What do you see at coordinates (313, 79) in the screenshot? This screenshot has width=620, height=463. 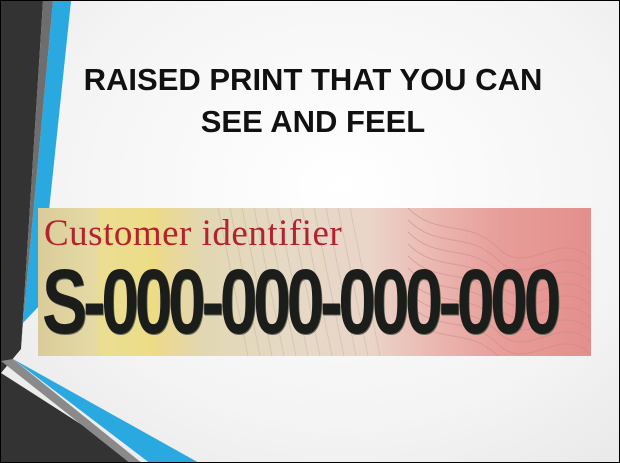 I see `slide-title-line-1: RAISED PRINT THAT YOU CAN` at bounding box center [313, 79].